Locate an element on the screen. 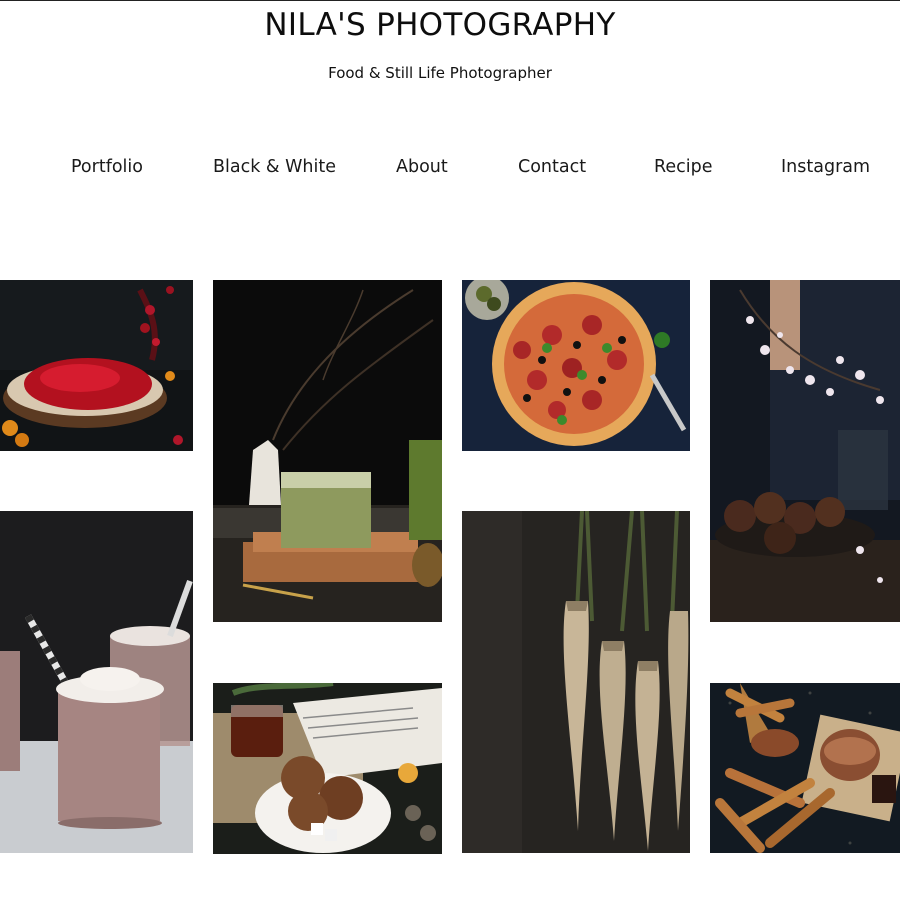  nav-link-portfolio: Portfolio is located at coordinates (107, 167).